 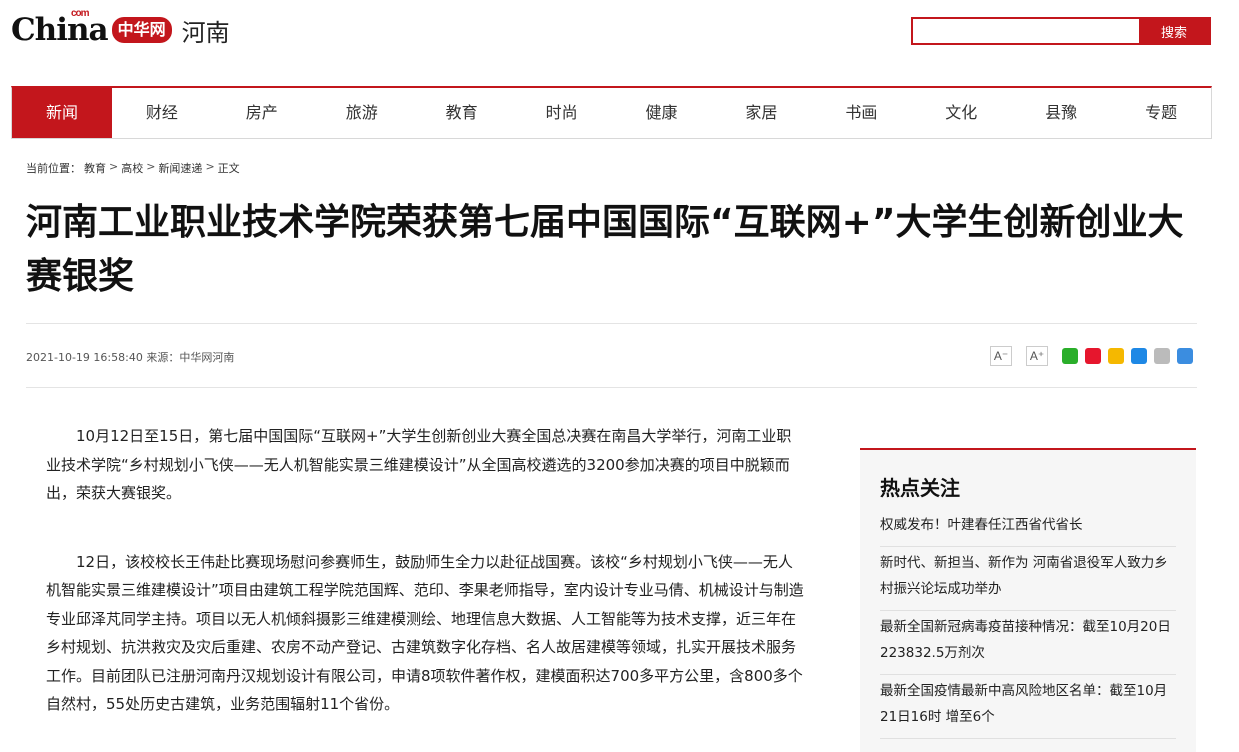 What do you see at coordinates (141, 30) in the screenshot?
I see `logo-zh-badge: 中华网` at bounding box center [141, 30].